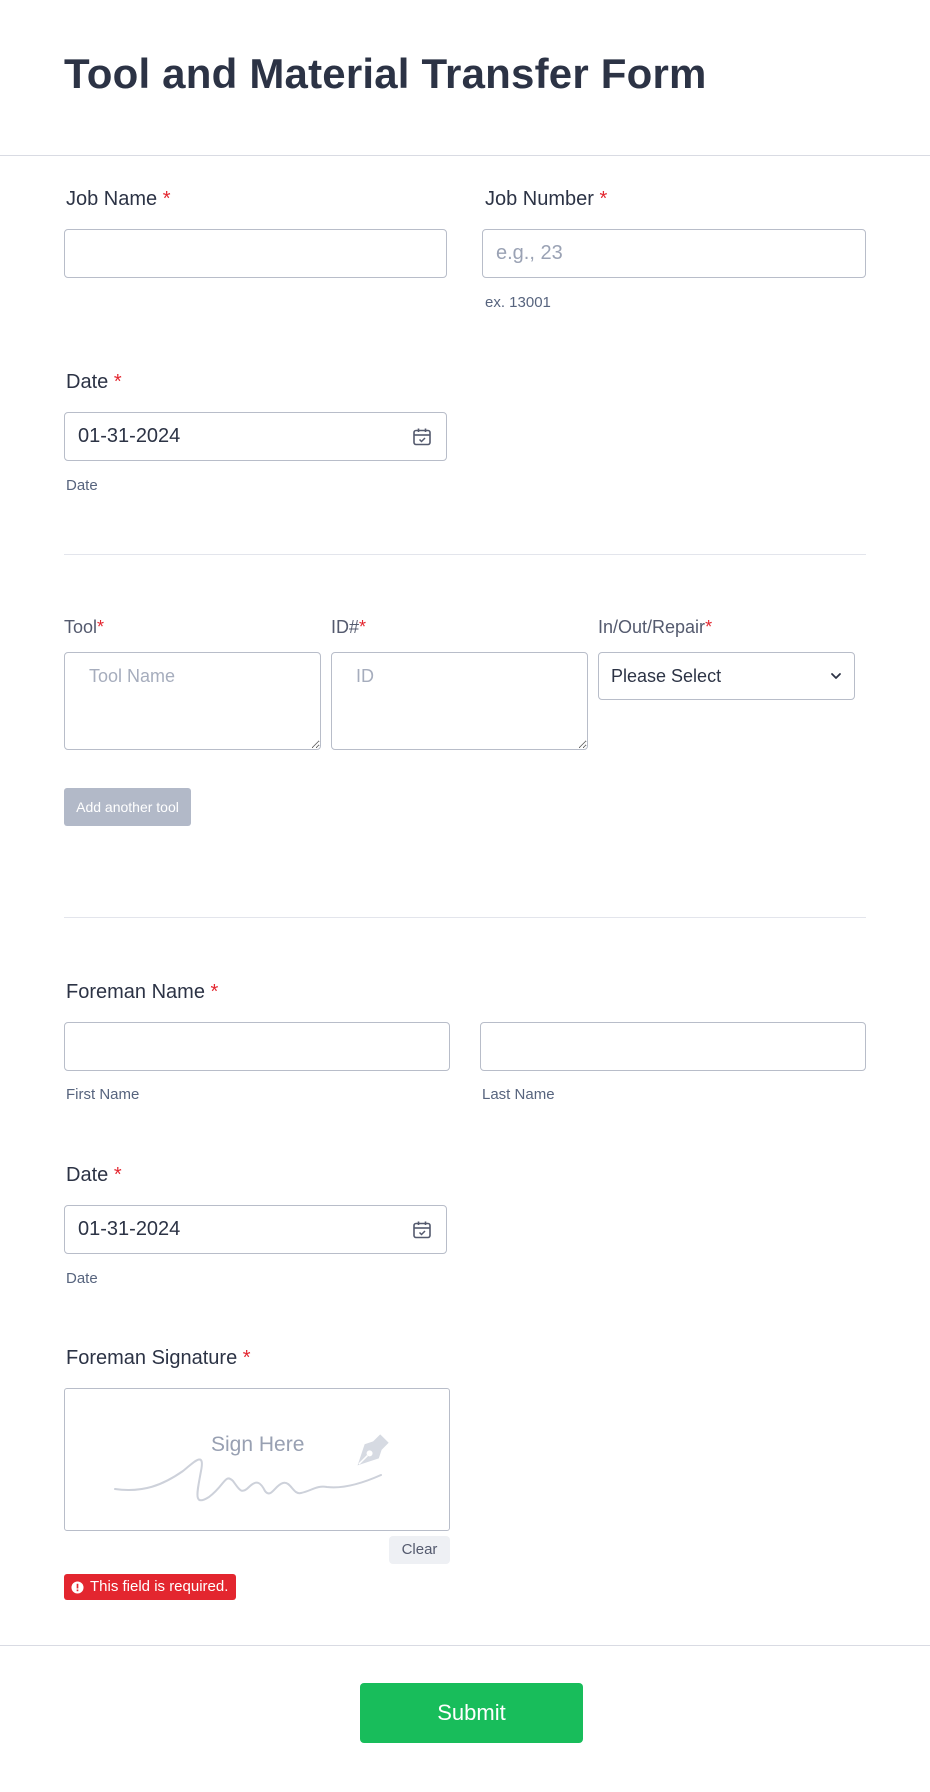 Image resolution: width=930 pixels, height=1792 pixels. What do you see at coordinates (726, 676) in the screenshot?
I see `status-select: Please Select` at bounding box center [726, 676].